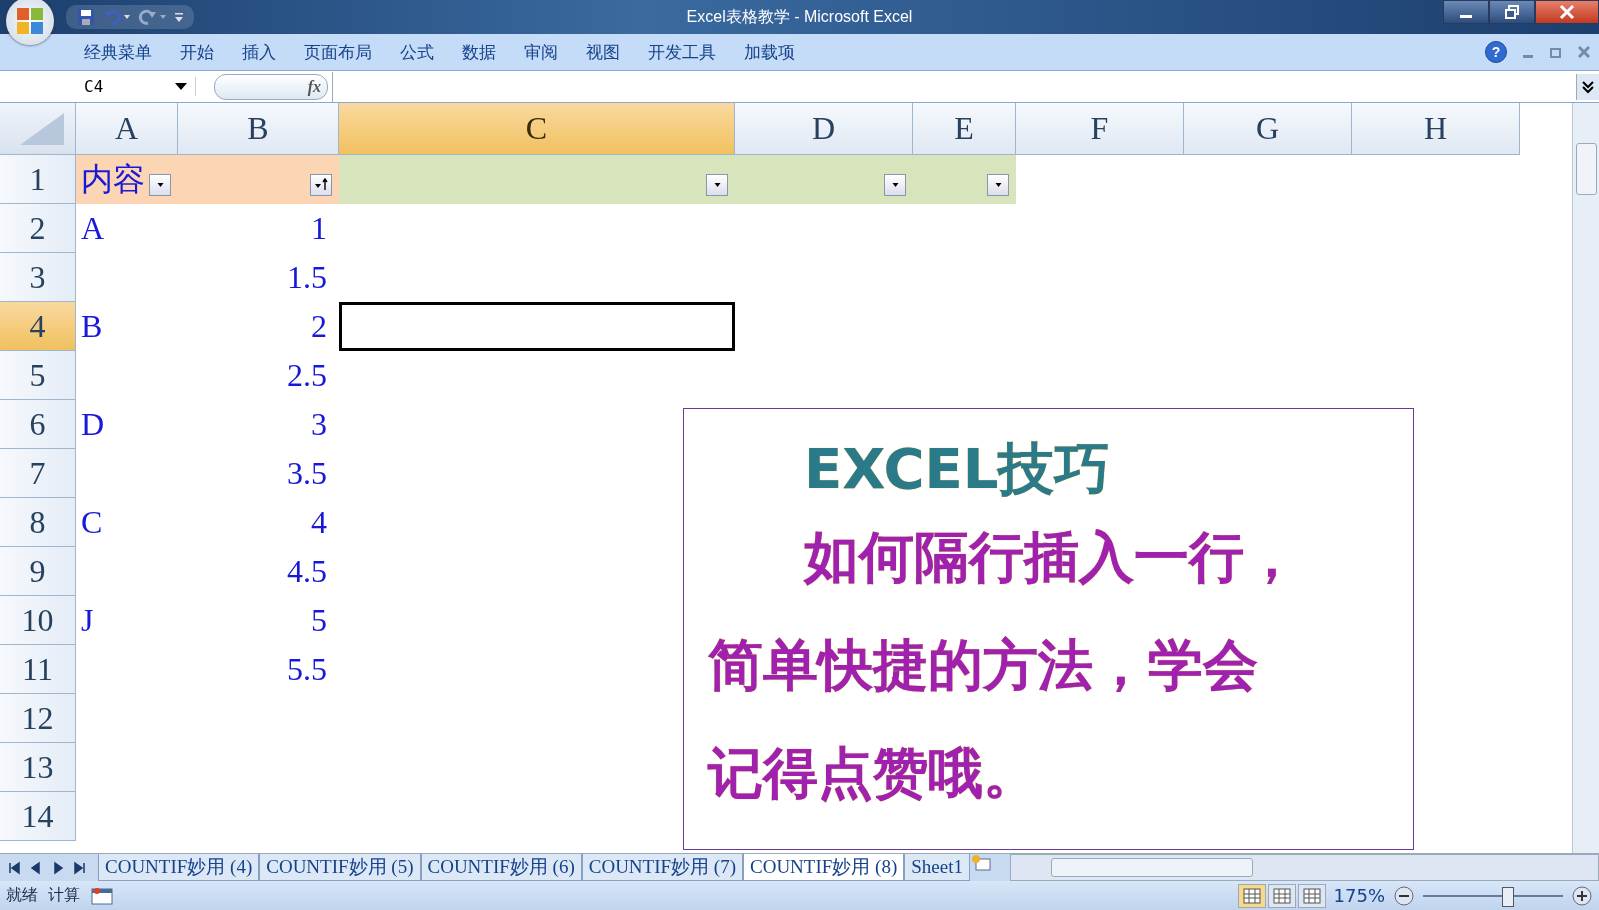 The width and height of the screenshot is (1599, 910). Describe the element at coordinates (662, 867) in the screenshot. I see `sheet-tab: COUNTIF妙用 (7)` at that location.